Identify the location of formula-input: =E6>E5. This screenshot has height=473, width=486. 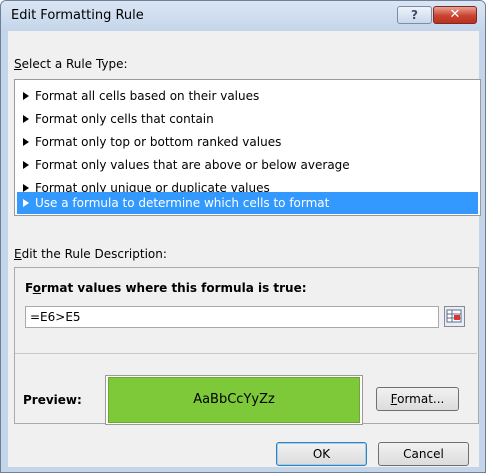
(232, 317).